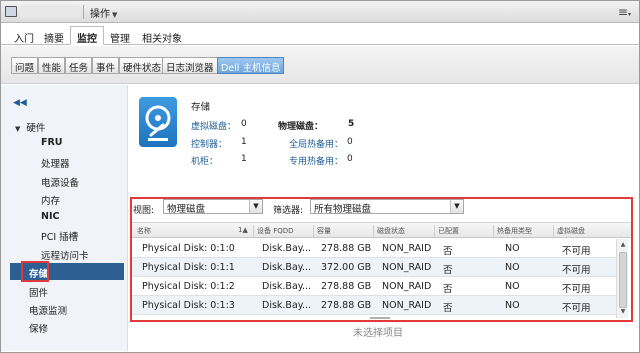 The height and width of the screenshot is (353, 640). I want to click on nav-item-power-supply: 电源设备, so click(60, 182).